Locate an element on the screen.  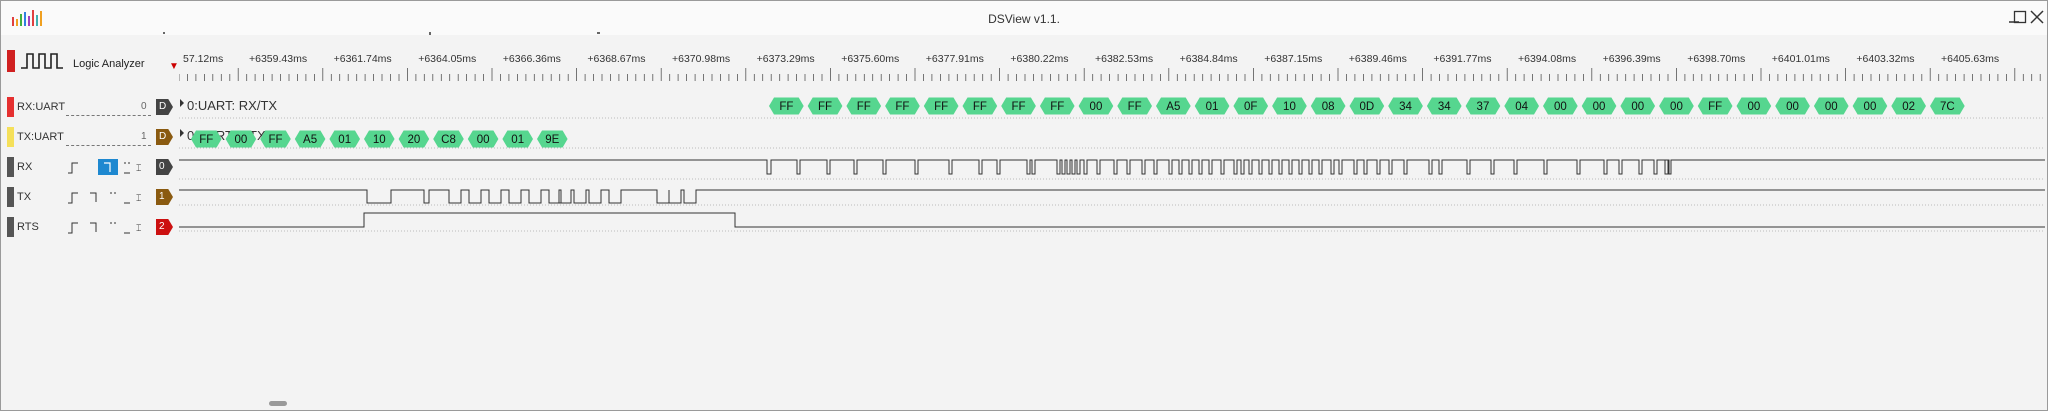
svg-text: 34 is located at coordinates (1405, 107).